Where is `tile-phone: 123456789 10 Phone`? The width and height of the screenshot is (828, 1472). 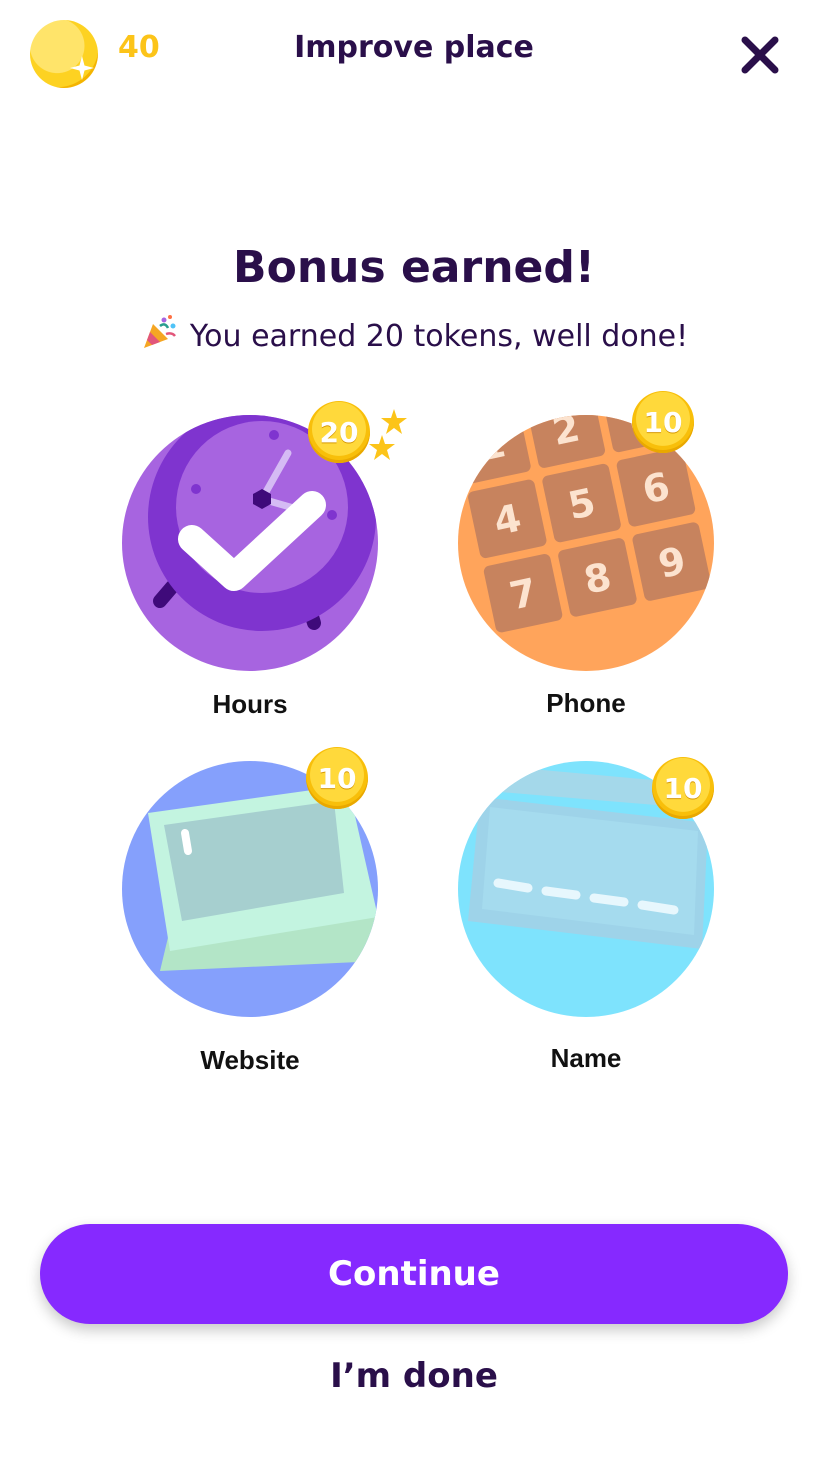 tile-phone: 123456789 10 Phone is located at coordinates (588, 568).